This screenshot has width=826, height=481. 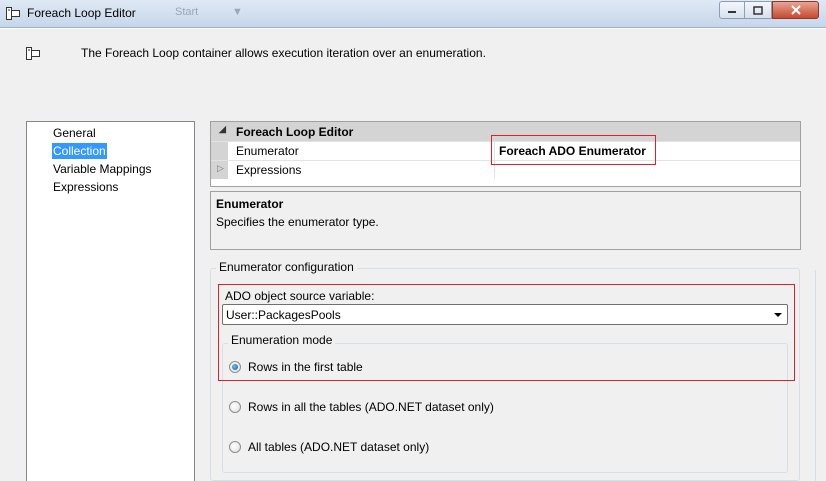 I want to click on source-variable-select: User::PackagesPools, so click(x=505, y=314).